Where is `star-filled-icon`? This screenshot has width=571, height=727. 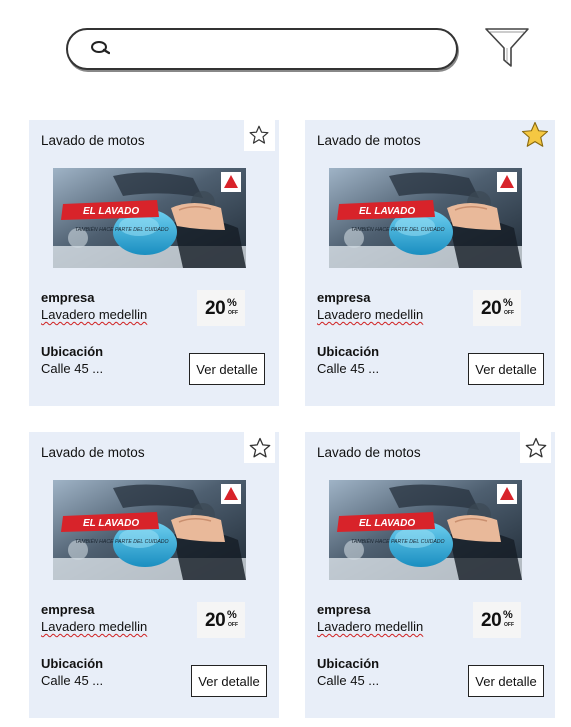
star-filled-icon is located at coordinates (535, 134).